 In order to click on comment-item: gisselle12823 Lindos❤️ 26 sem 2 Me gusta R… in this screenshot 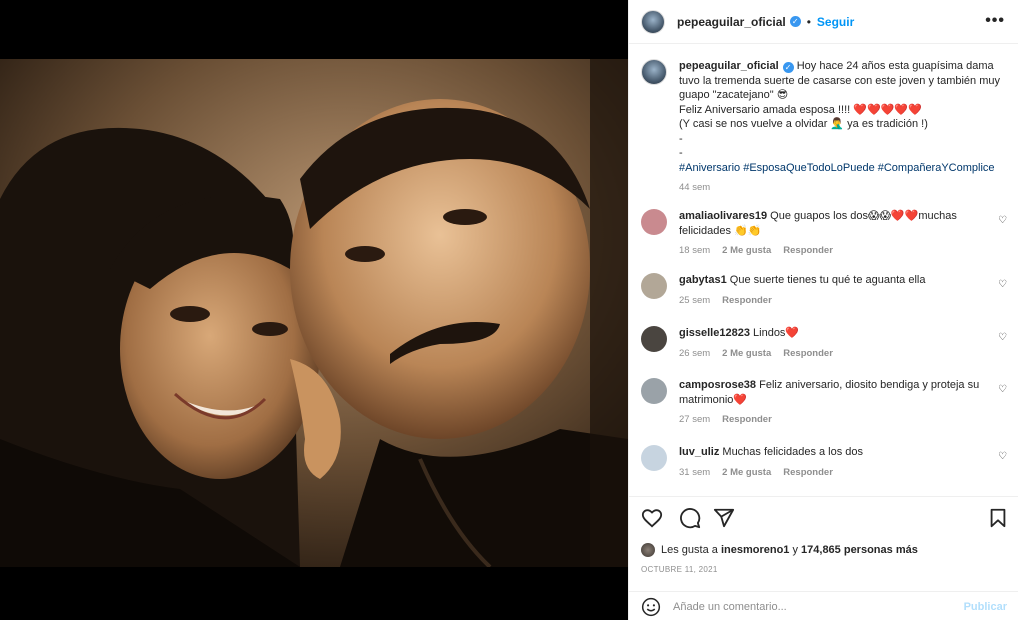, I will do `click(824, 343)`.